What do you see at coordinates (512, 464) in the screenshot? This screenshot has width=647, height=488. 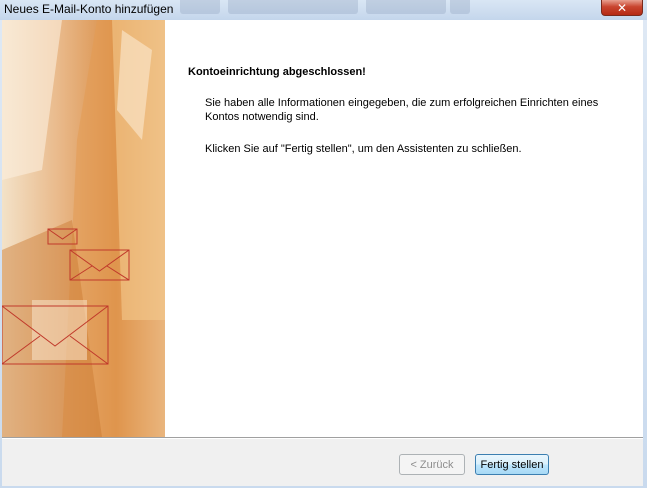 I see `finish-button: Fertig stellen` at bounding box center [512, 464].